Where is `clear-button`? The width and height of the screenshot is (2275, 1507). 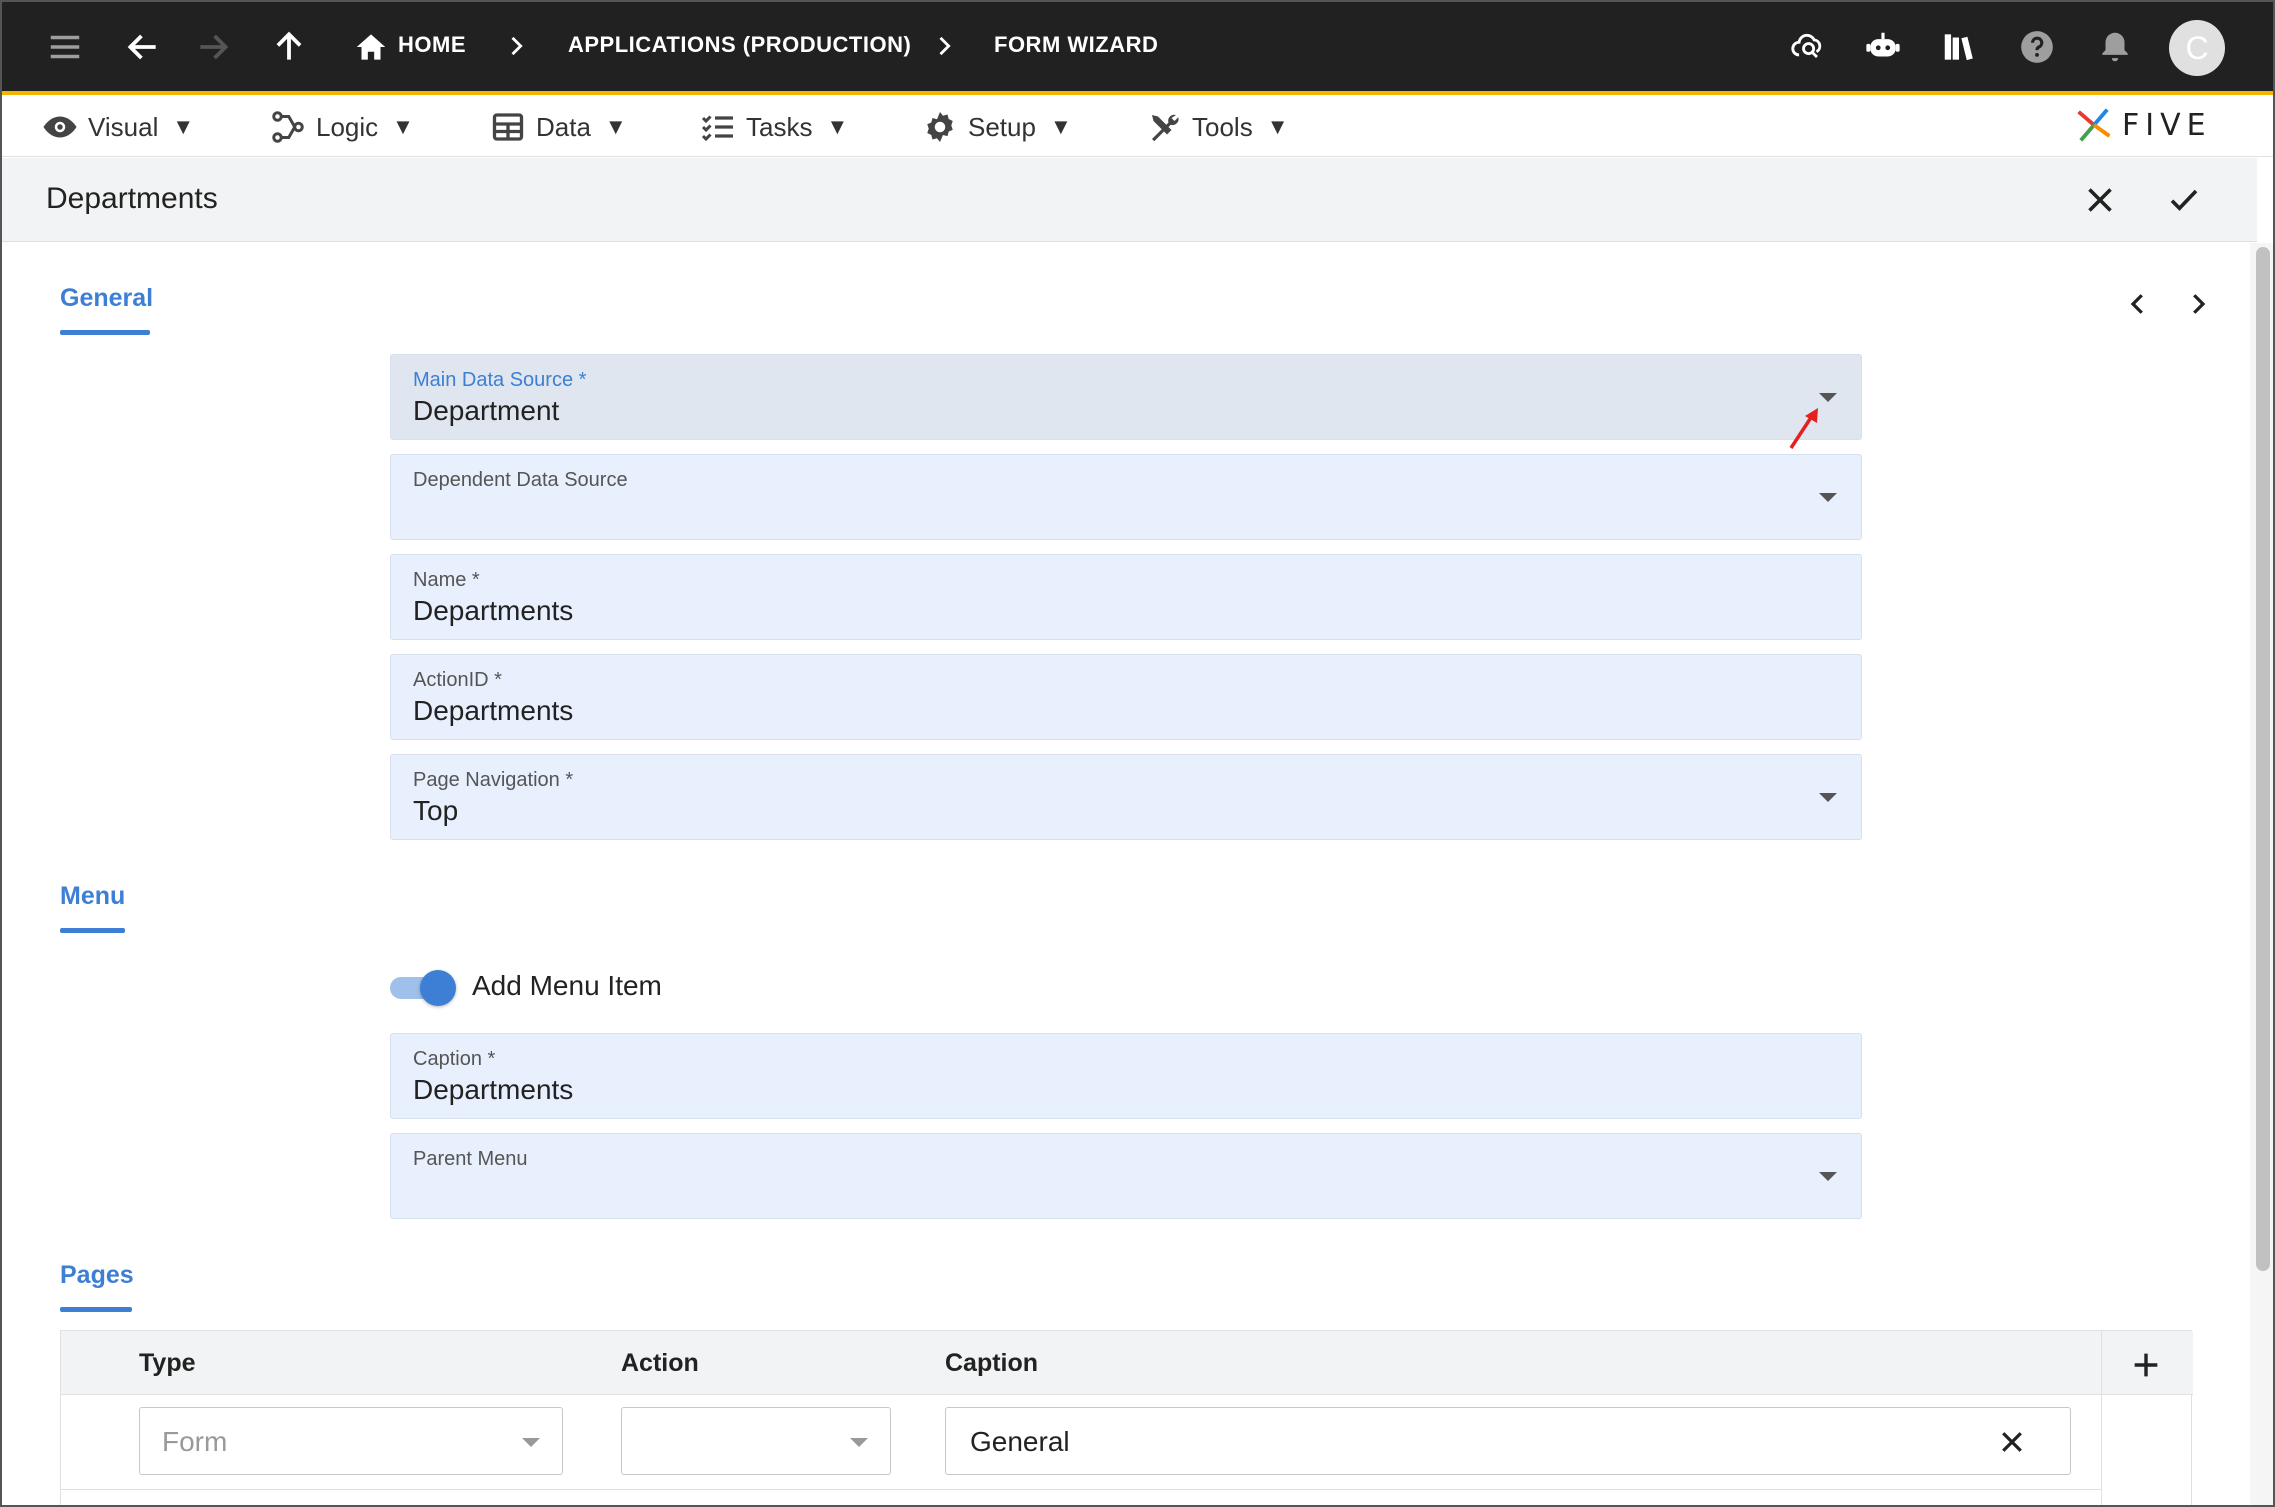 clear-button is located at coordinates (2012, 1442).